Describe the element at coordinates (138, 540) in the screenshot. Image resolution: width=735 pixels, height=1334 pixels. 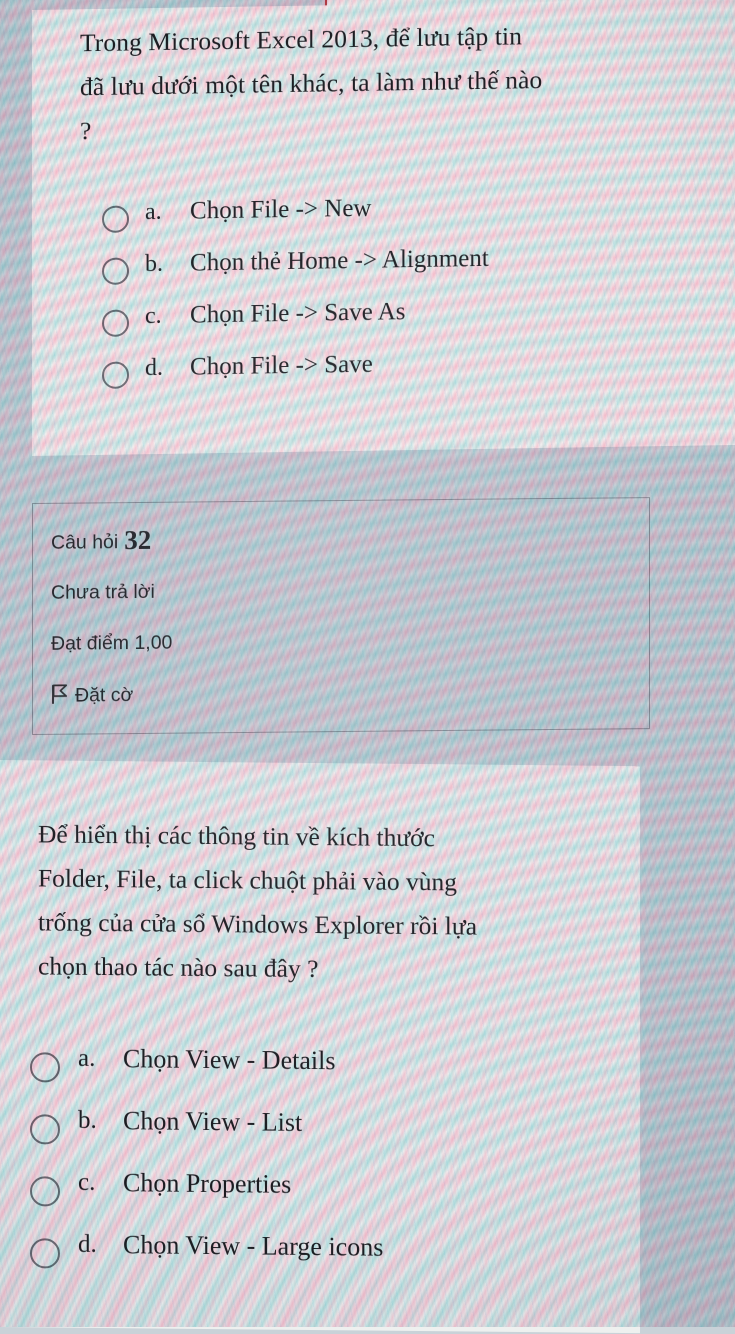
I see `question-number: 32` at that location.